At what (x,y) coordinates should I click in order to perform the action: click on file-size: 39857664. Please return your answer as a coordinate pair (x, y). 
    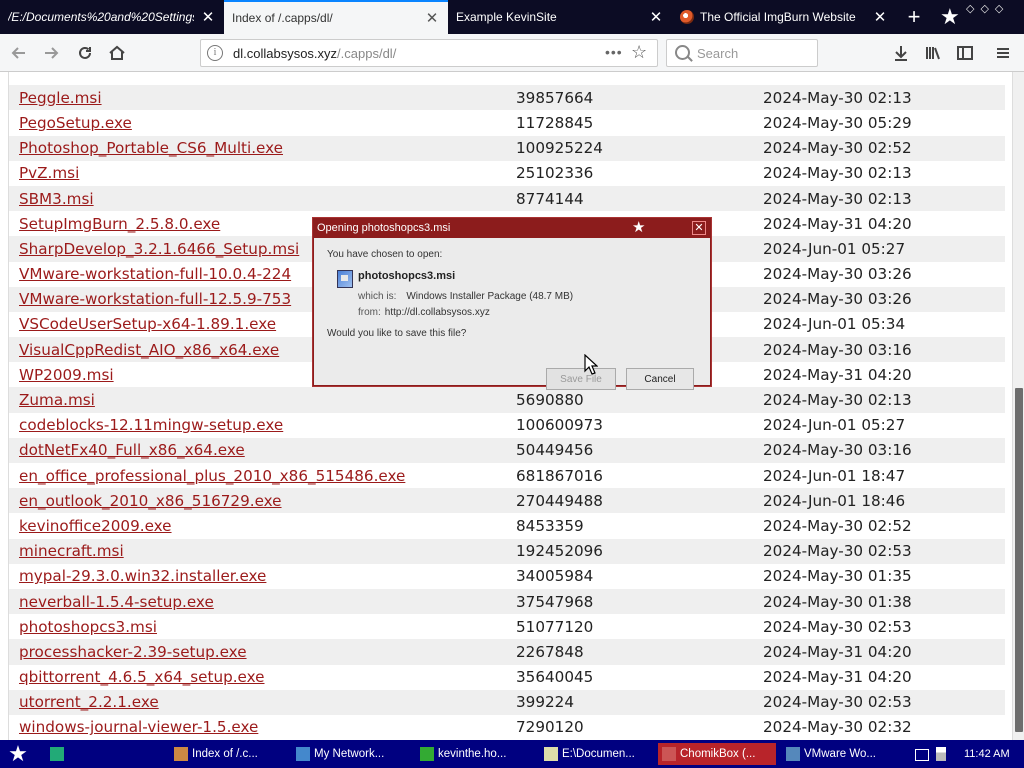
    Looking at the image, I should click on (555, 97).